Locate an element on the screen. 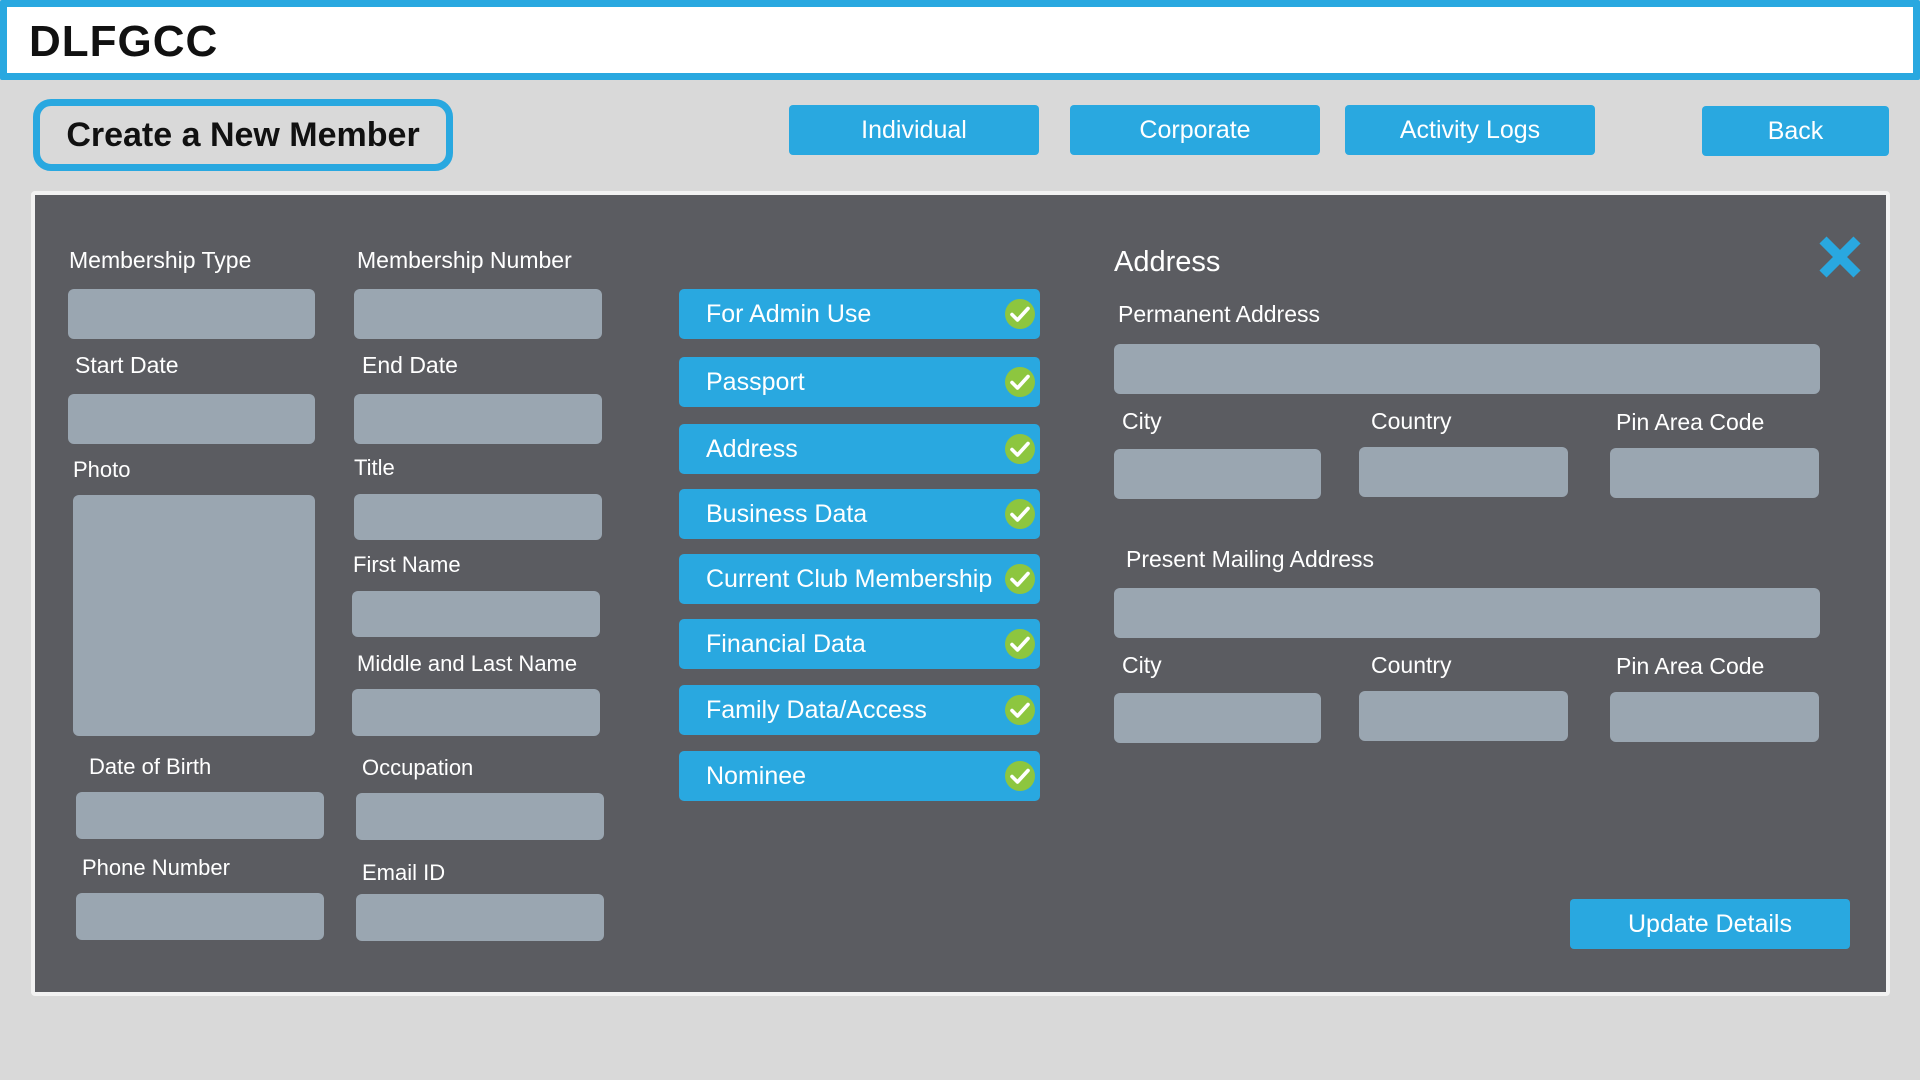  present-country-label: Country is located at coordinates (1411, 665).